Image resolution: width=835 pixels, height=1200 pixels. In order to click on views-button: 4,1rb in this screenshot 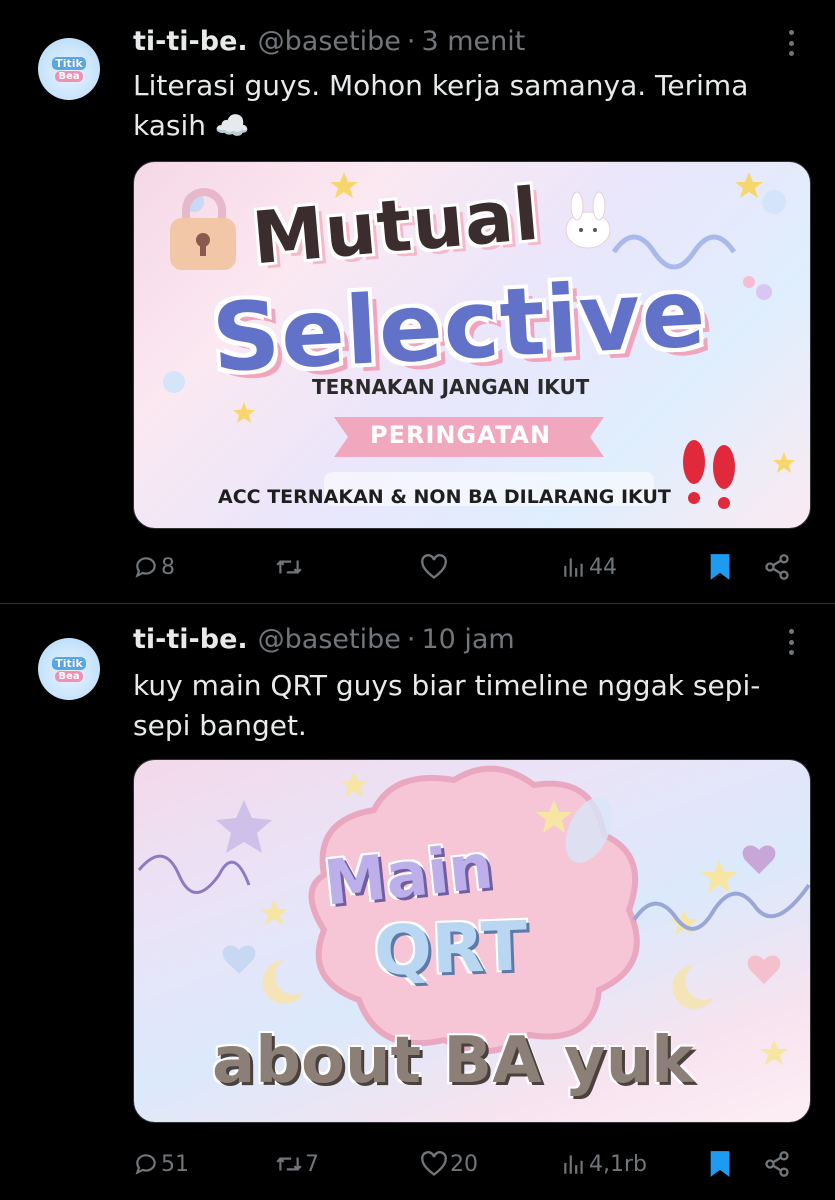, I will do `click(604, 1164)`.